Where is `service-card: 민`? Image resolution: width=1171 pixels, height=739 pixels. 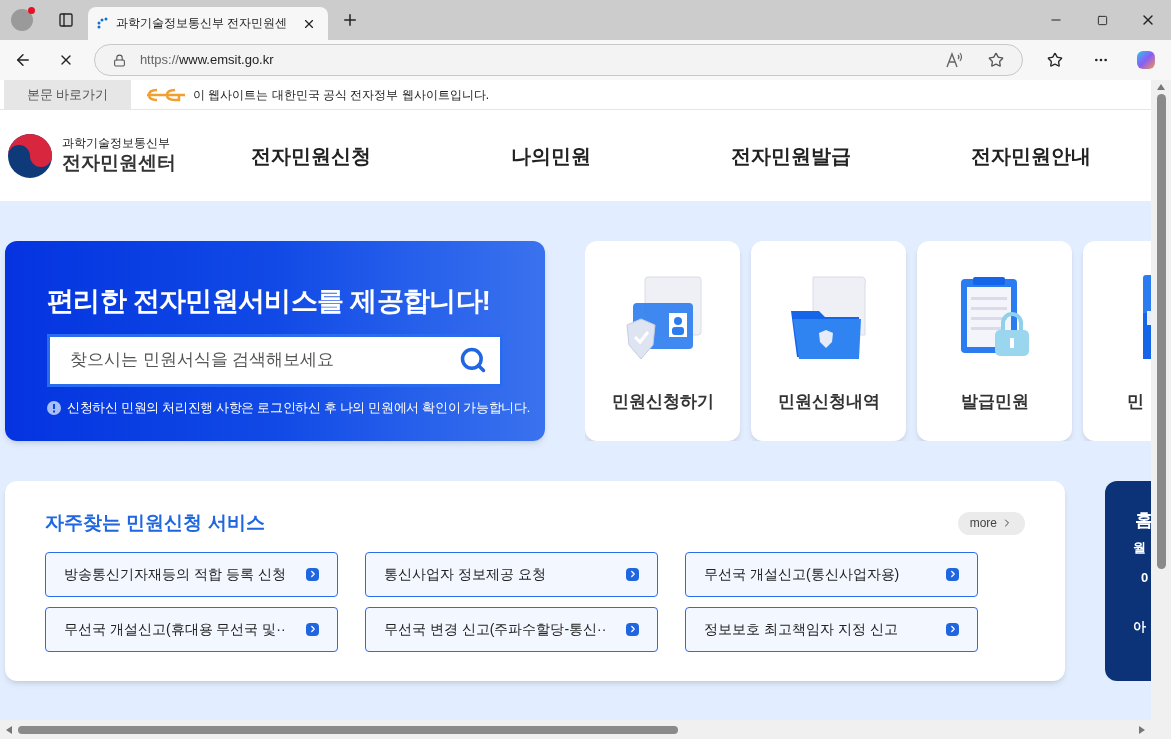
service-card: 민 is located at coordinates (1117, 341).